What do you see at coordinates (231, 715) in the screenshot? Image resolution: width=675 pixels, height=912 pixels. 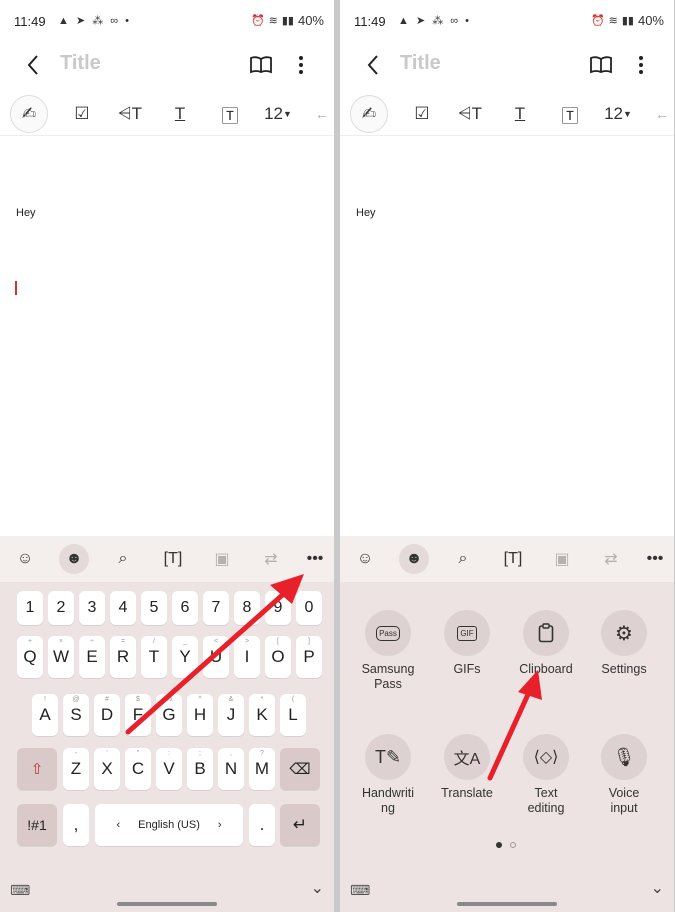 I see `key-j: & J` at bounding box center [231, 715].